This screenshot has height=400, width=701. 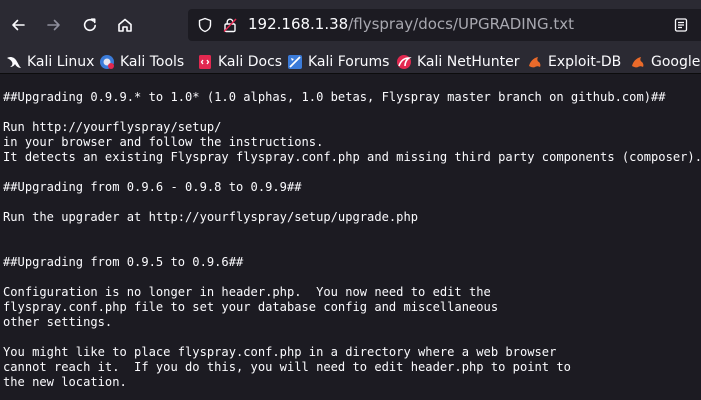 What do you see at coordinates (61, 62) in the screenshot?
I see `bookmark-label: Kali Linux` at bounding box center [61, 62].